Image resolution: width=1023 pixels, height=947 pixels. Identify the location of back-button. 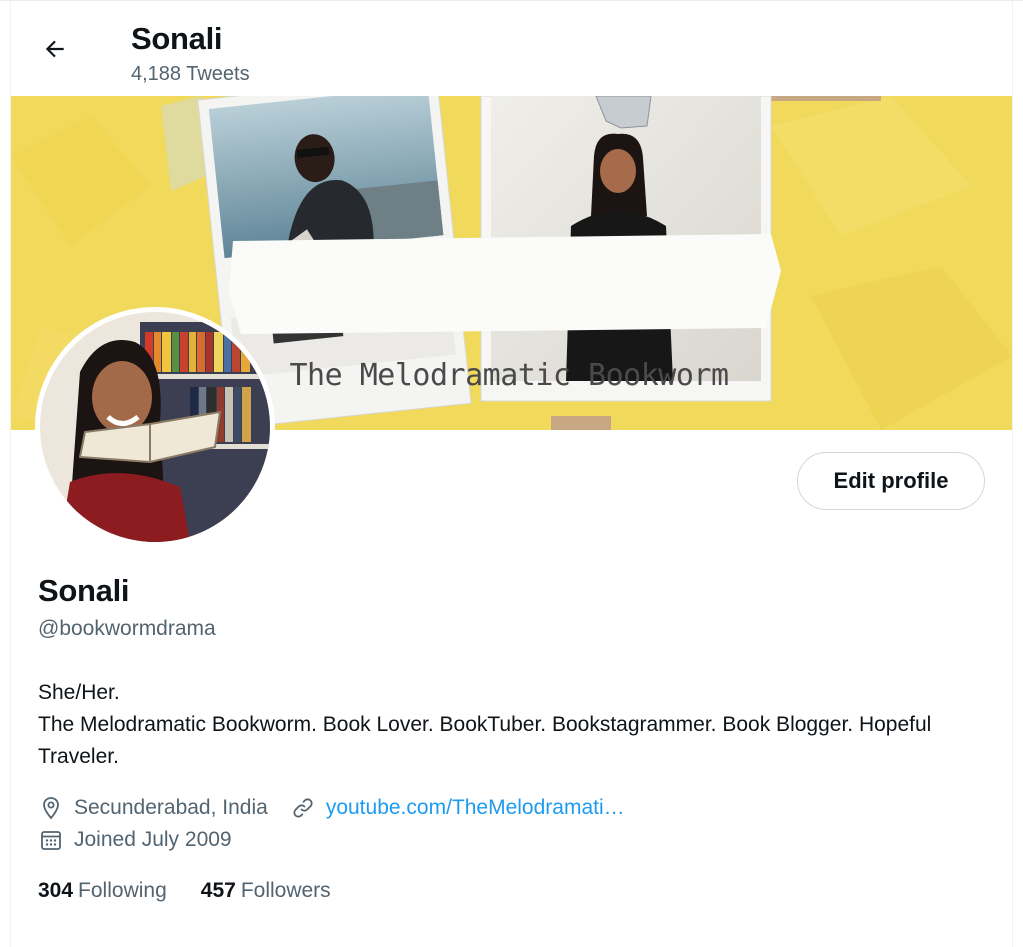
(55, 49).